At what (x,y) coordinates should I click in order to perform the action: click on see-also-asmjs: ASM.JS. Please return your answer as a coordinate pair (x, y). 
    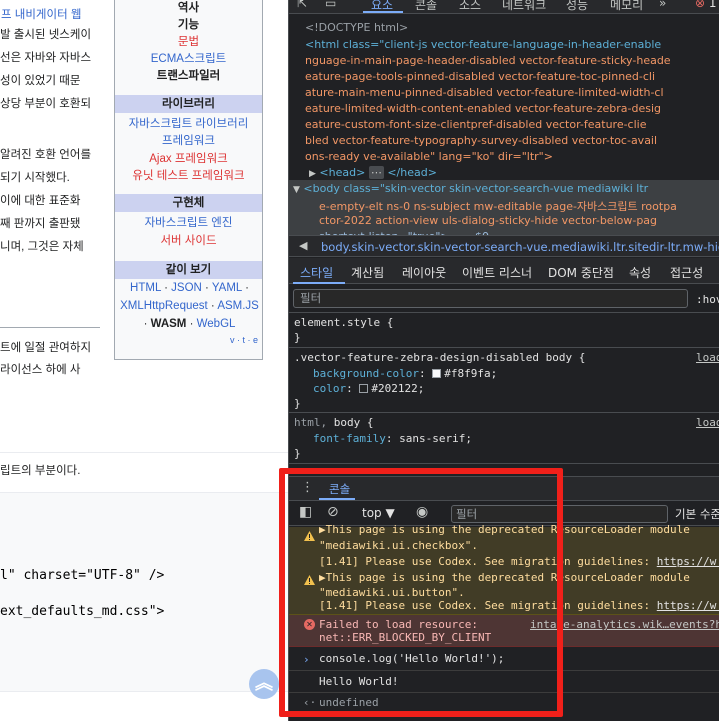
    Looking at the image, I should click on (238, 306).